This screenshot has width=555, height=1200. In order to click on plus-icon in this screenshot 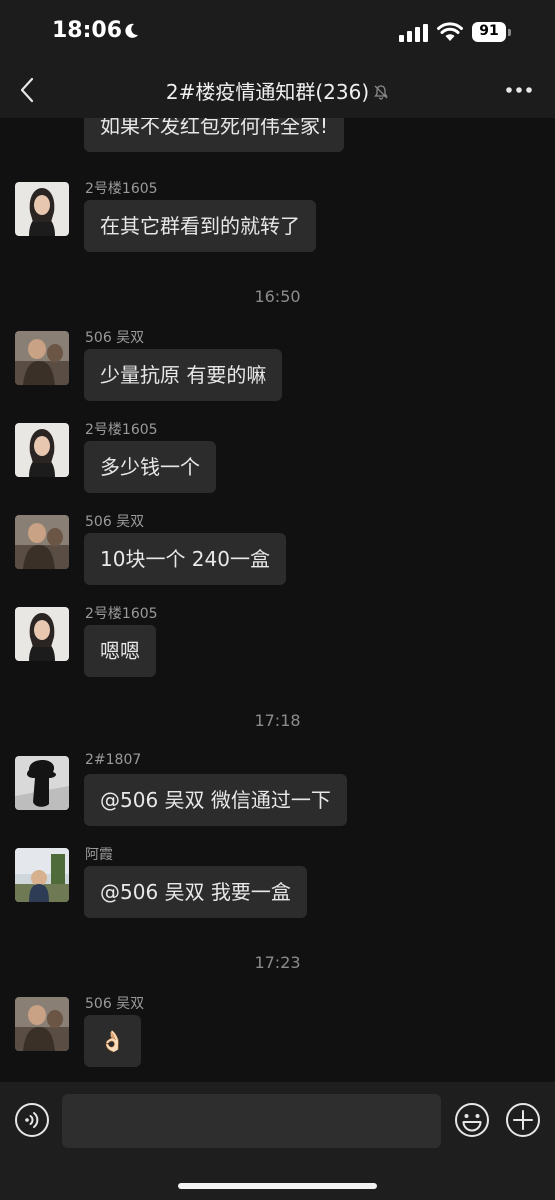, I will do `click(523, 1120)`.